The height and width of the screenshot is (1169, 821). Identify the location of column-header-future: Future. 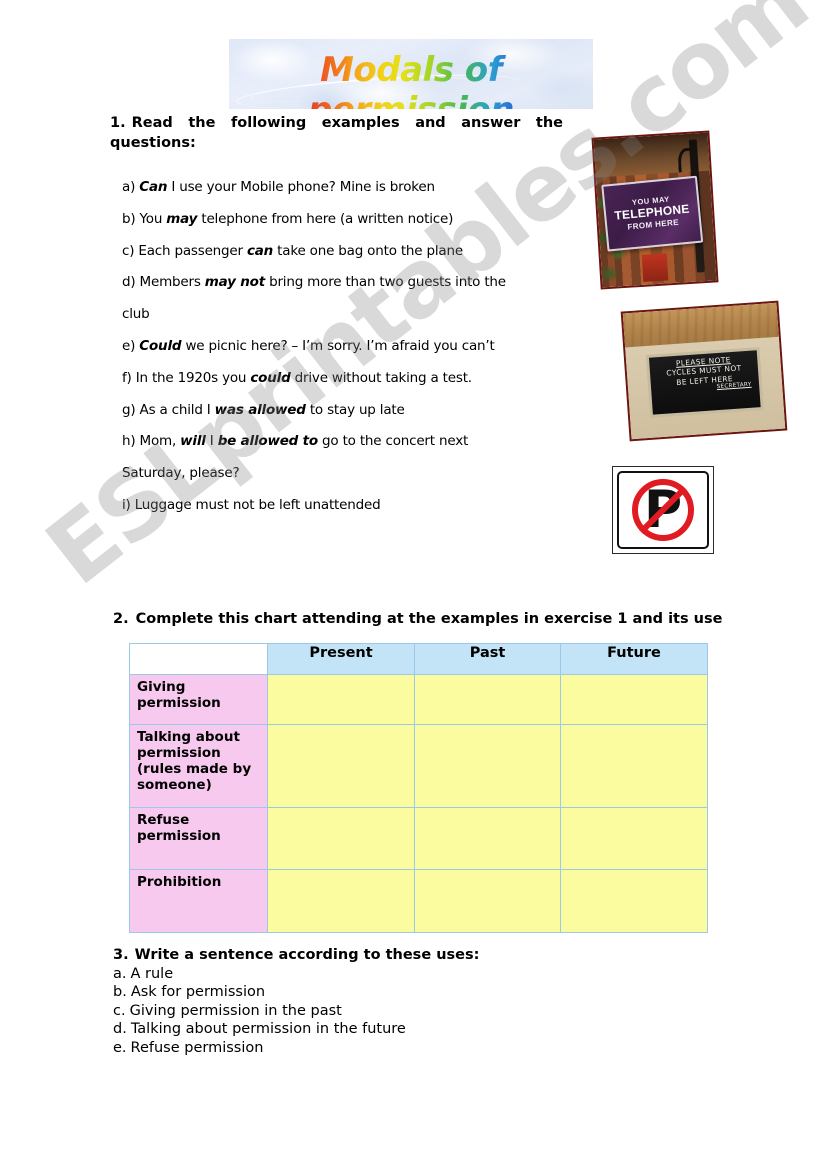
(634, 659).